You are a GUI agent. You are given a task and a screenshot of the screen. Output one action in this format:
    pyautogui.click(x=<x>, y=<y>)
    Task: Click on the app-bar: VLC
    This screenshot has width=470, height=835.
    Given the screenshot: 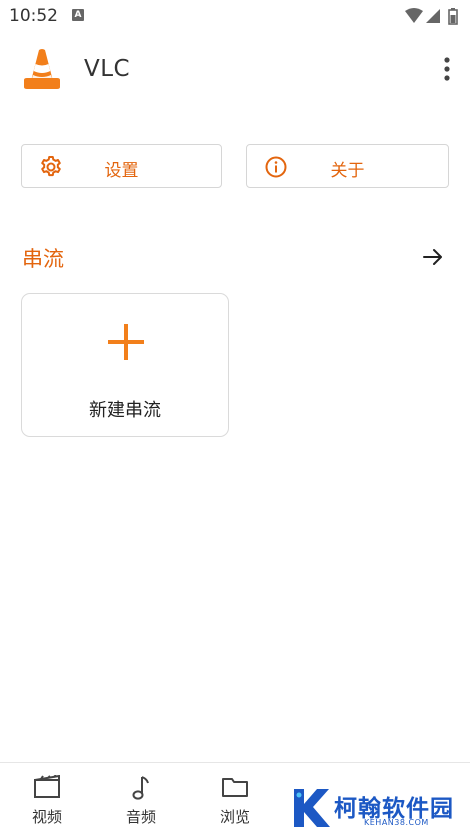 What is the action you would take?
    pyautogui.click(x=235, y=70)
    